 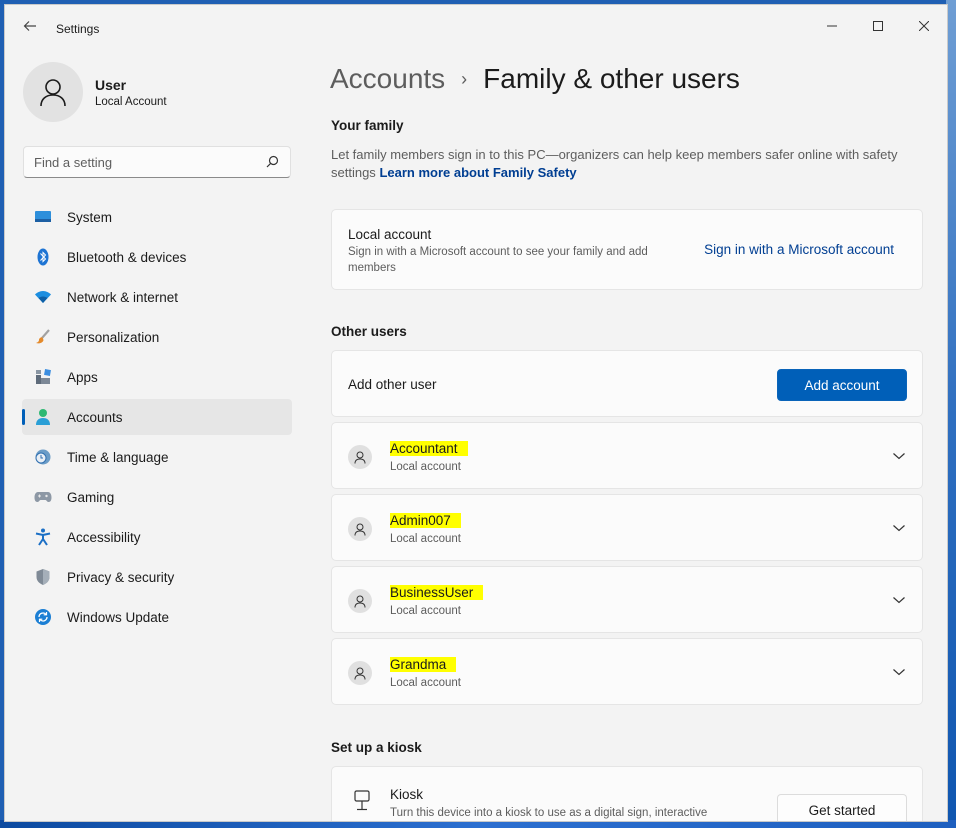 I want to click on minimize-icon, so click(x=832, y=26).